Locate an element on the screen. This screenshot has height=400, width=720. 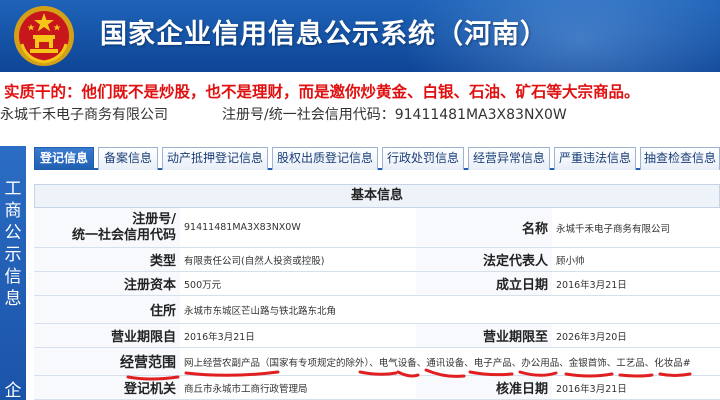
term-to-value: 2026年3月20日 is located at coordinates (591, 337).